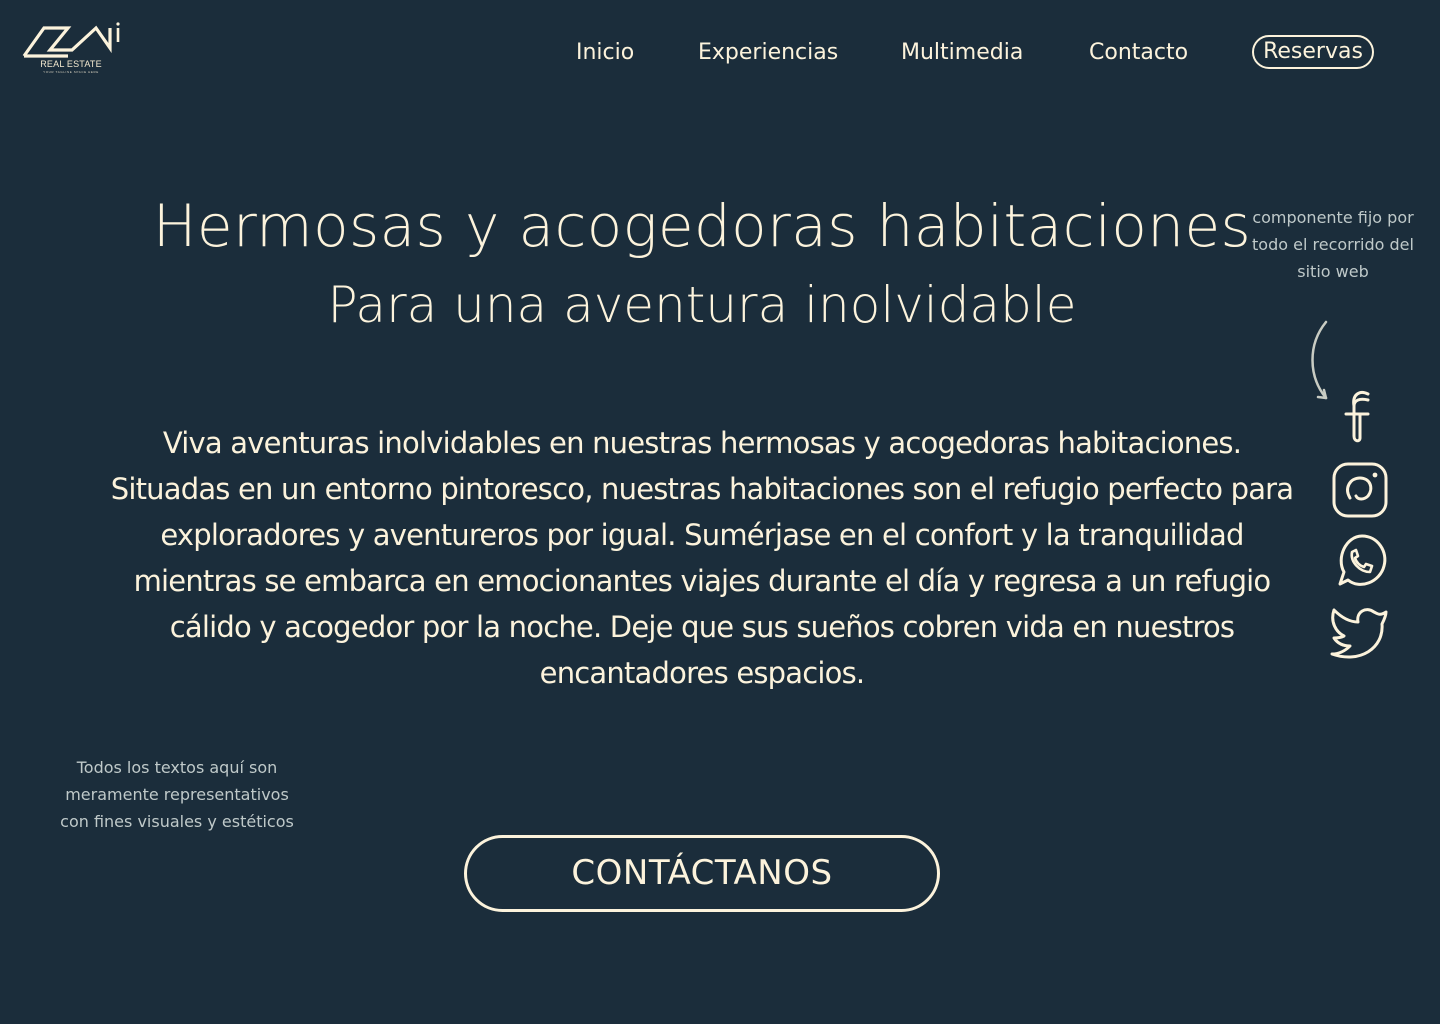 Image resolution: width=1440 pixels, height=1024 pixels. I want to click on twitter-link, so click(1360, 634).